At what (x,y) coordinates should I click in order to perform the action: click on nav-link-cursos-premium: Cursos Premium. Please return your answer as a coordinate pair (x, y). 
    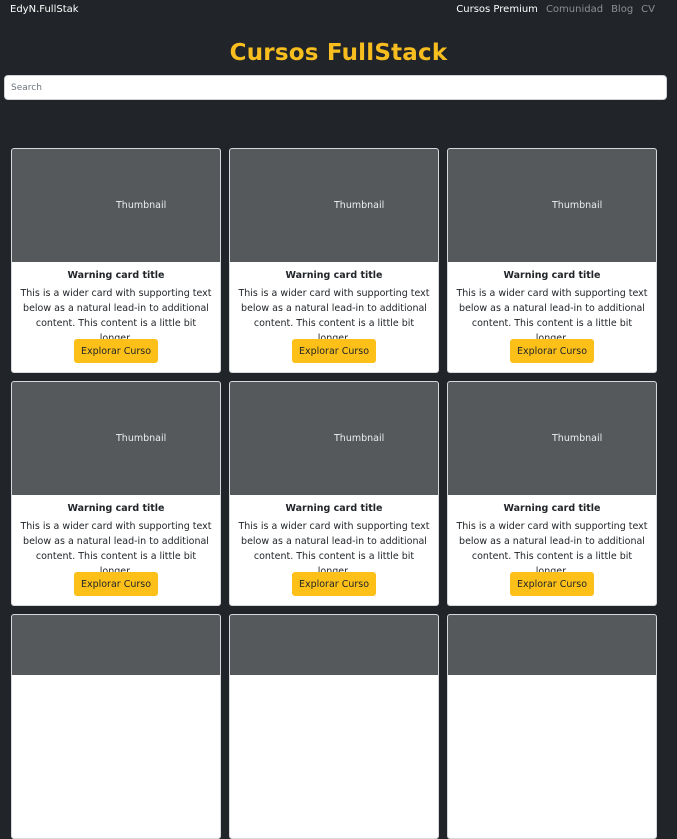
    Looking at the image, I should click on (497, 9).